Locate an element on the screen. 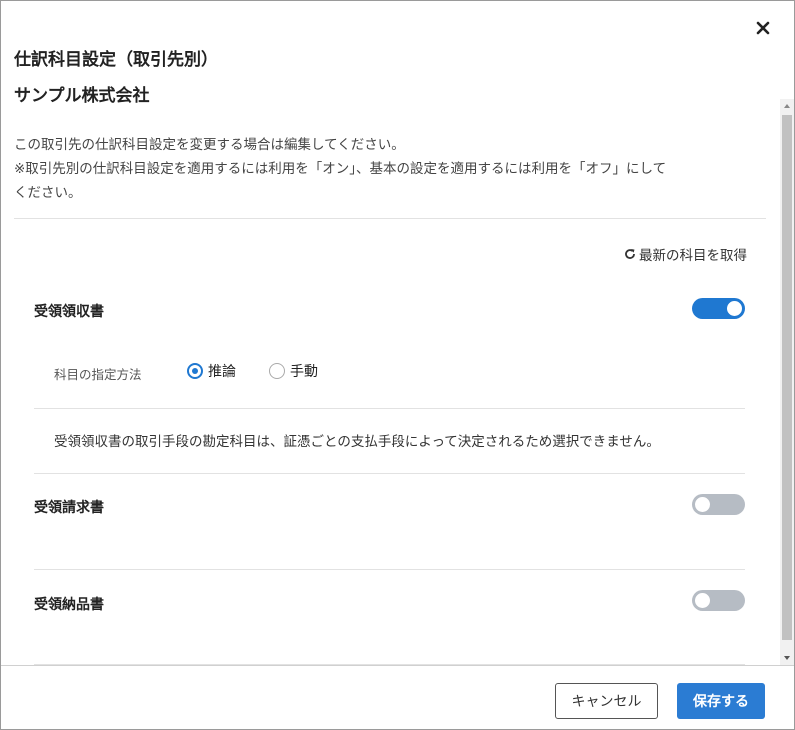  close-icon is located at coordinates (763, 28).